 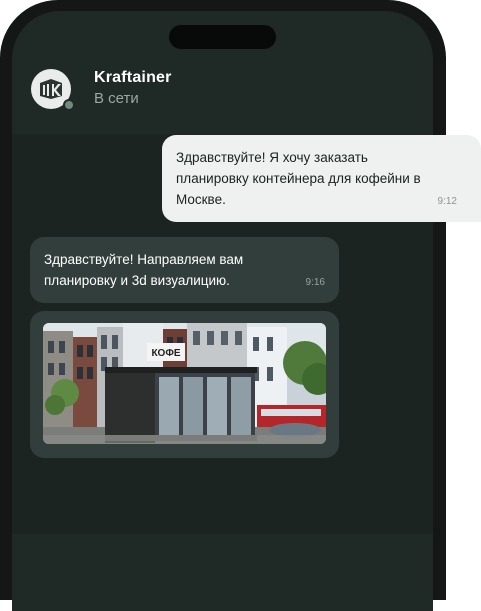 What do you see at coordinates (69, 105) in the screenshot?
I see `online-indicator` at bounding box center [69, 105].